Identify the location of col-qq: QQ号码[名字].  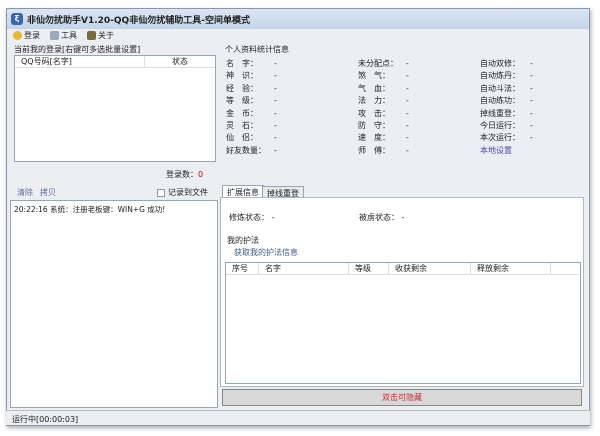
(80, 61).